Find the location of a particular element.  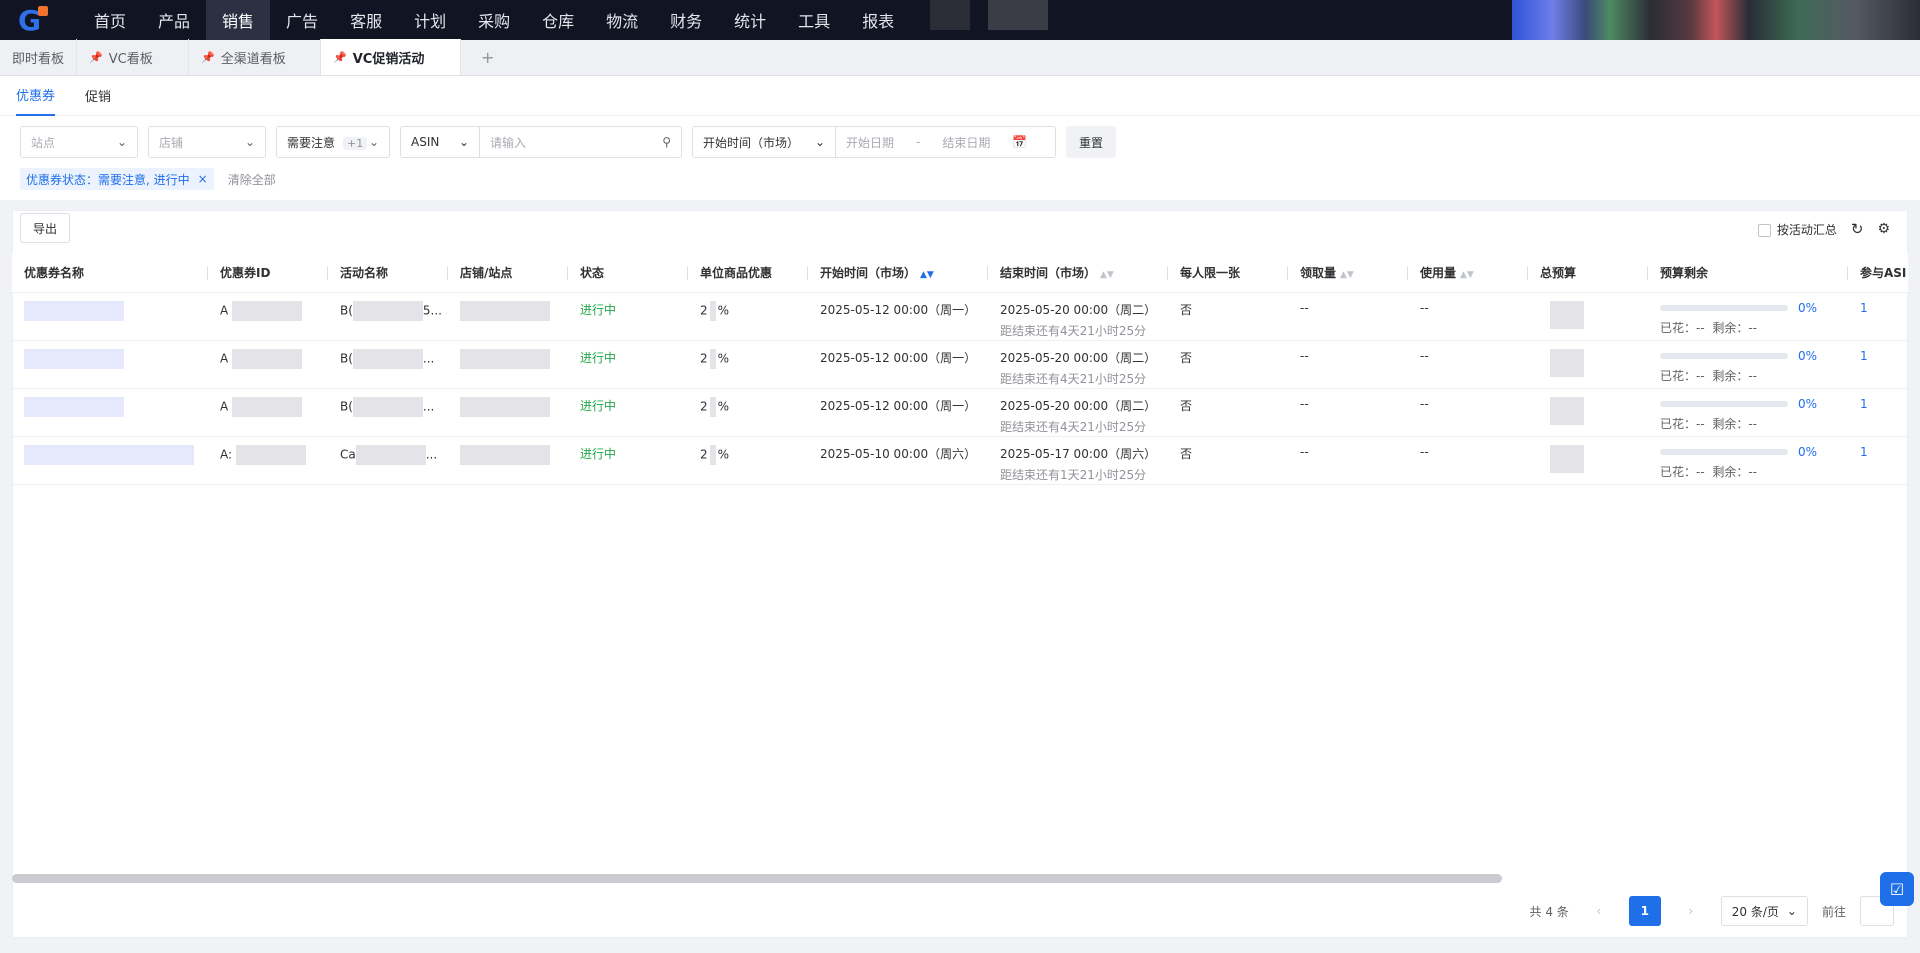

nav-item: 财务 is located at coordinates (686, 20).